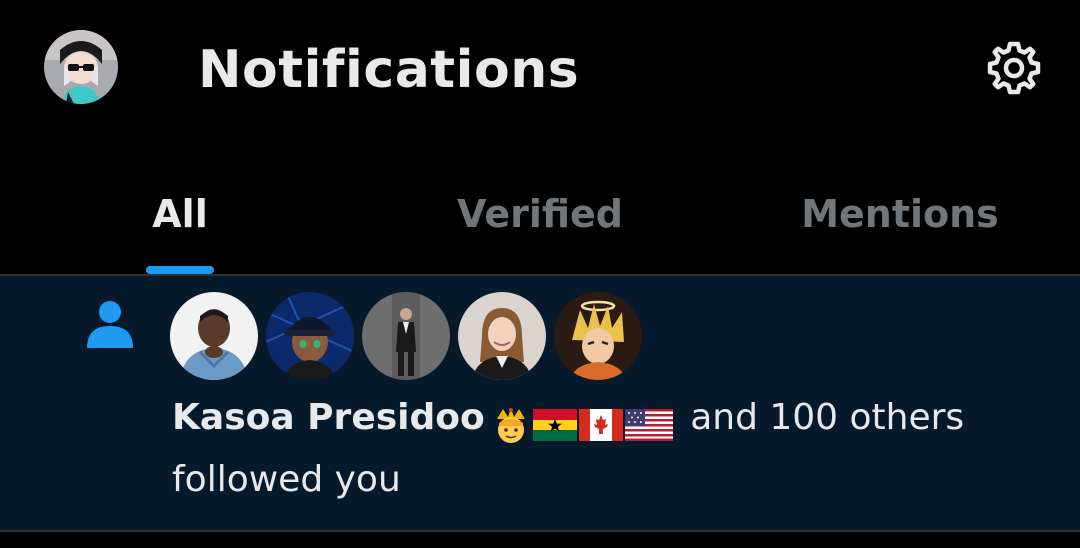 The width and height of the screenshot is (1080, 548). Describe the element at coordinates (1014, 68) in the screenshot. I see `gear-icon` at that location.